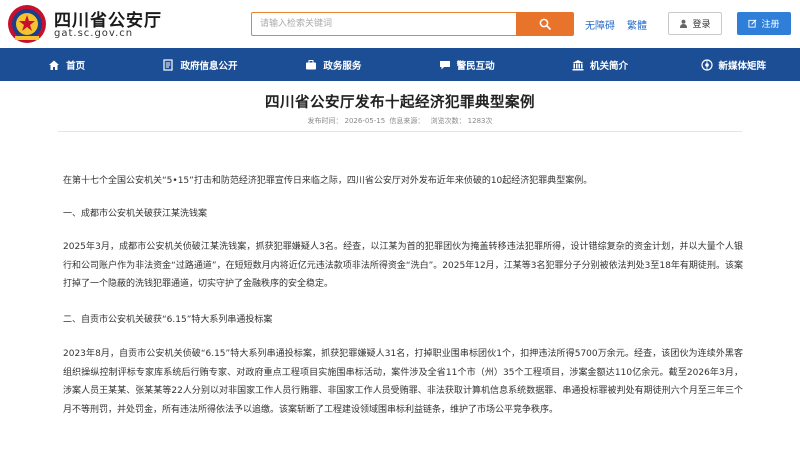 Image resolution: width=800 pixels, height=450 pixels. What do you see at coordinates (578, 64) in the screenshot?
I see `building-icon` at bounding box center [578, 64].